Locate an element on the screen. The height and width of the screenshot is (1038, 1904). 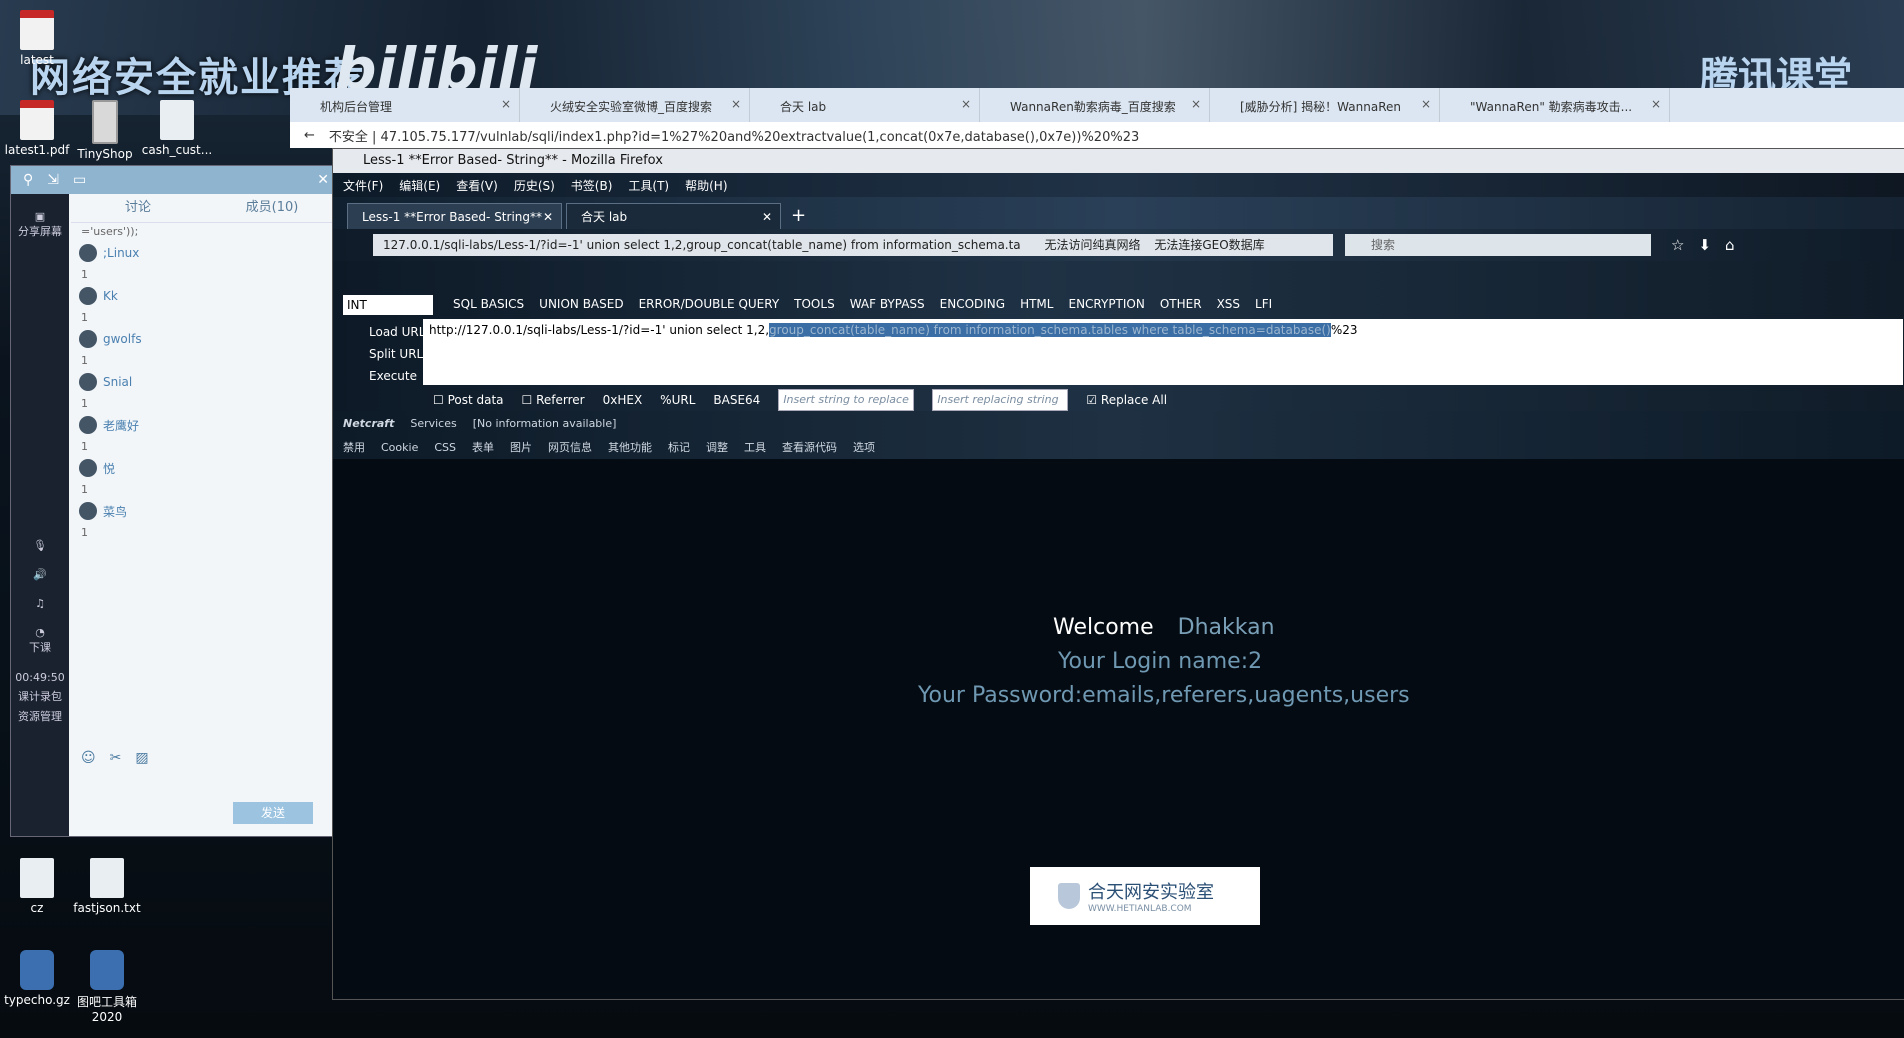
desktop-icon-fastjson: fastjson.txt is located at coordinates (107, 886).